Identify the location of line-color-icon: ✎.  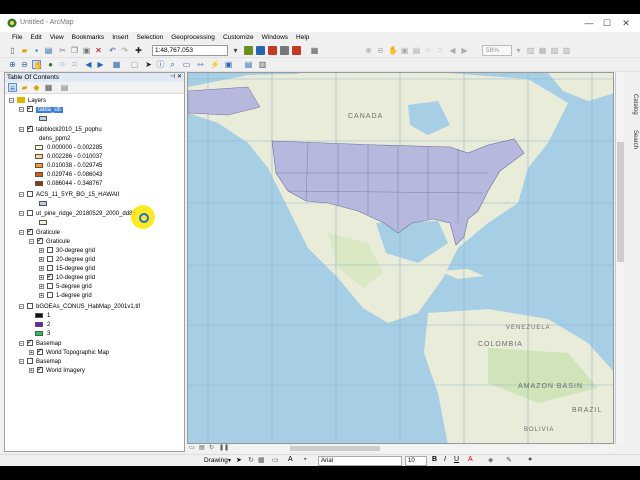
(509, 460).